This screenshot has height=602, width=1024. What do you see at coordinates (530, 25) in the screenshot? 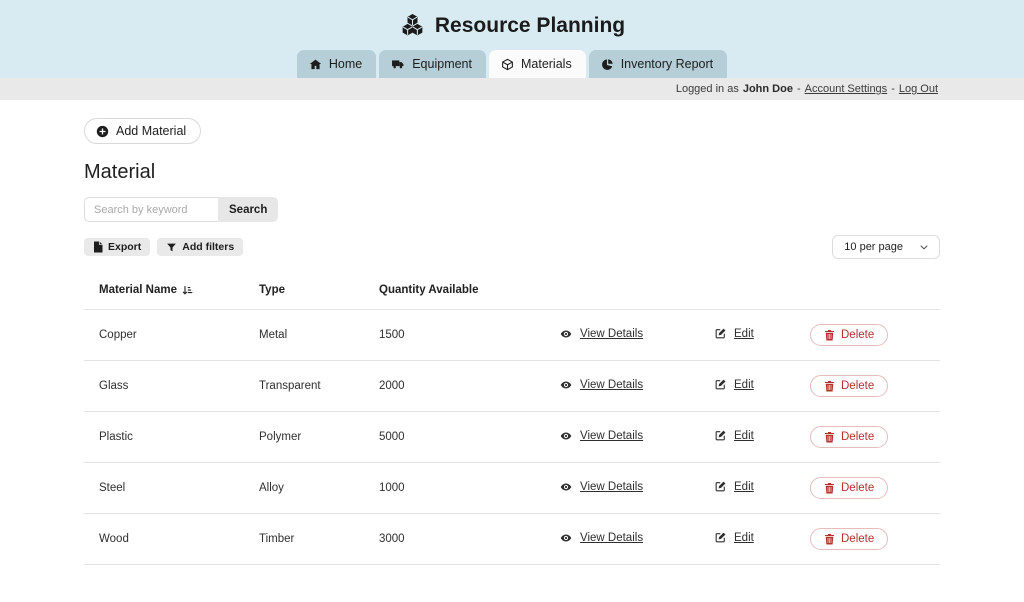
I see `app-title-text: Resource Planning` at bounding box center [530, 25].